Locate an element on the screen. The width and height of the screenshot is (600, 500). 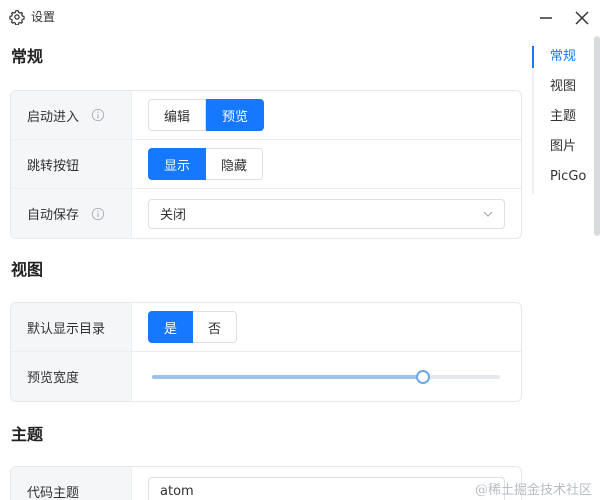
nav-item-theme: 主题 is located at coordinates (562, 119).